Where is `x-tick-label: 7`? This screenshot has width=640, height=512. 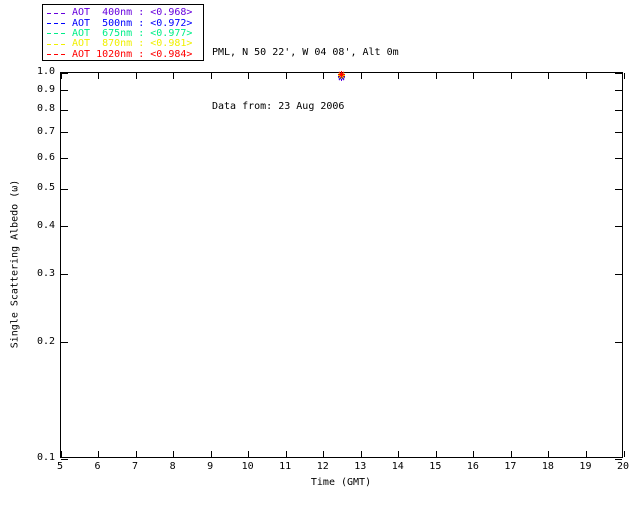
x-tick-label: 7 is located at coordinates (135, 466).